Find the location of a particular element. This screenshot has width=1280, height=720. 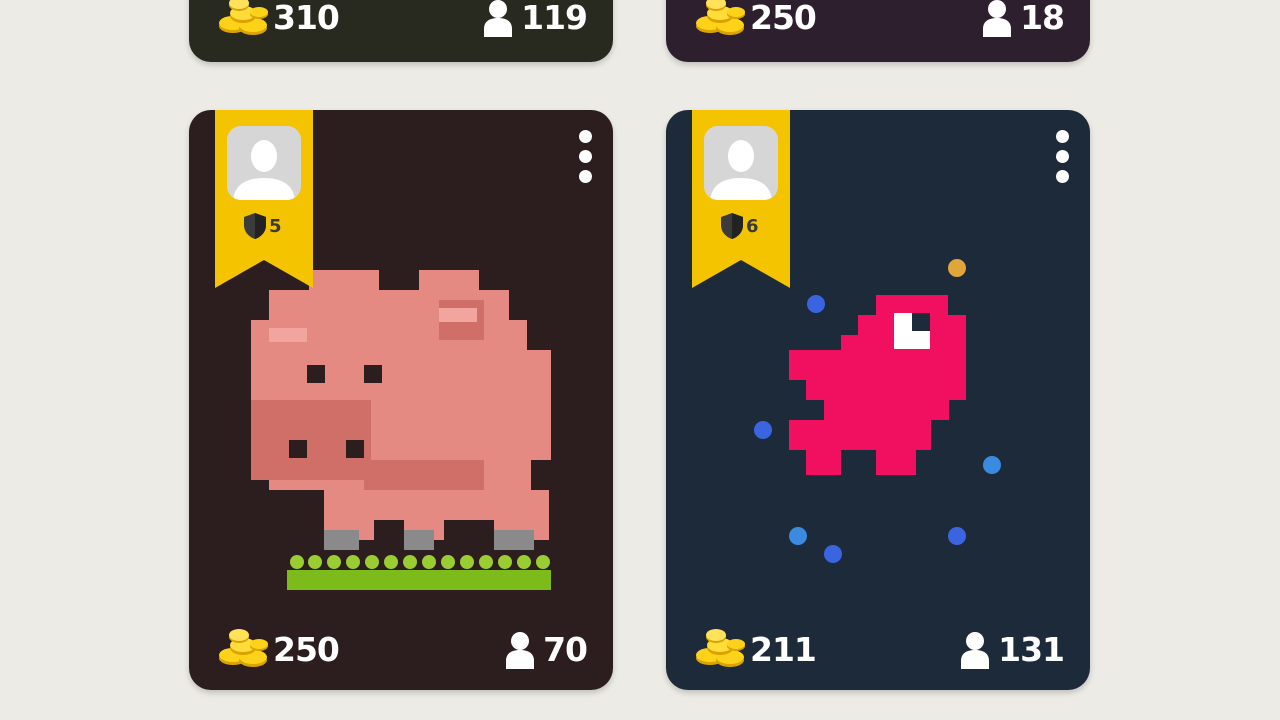

card-stats: 250 18 is located at coordinates (878, 31).